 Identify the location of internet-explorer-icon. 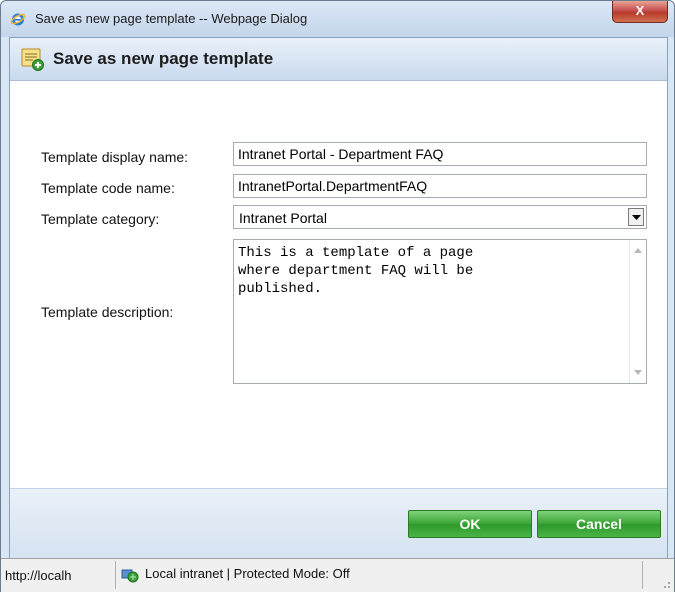
(18, 19).